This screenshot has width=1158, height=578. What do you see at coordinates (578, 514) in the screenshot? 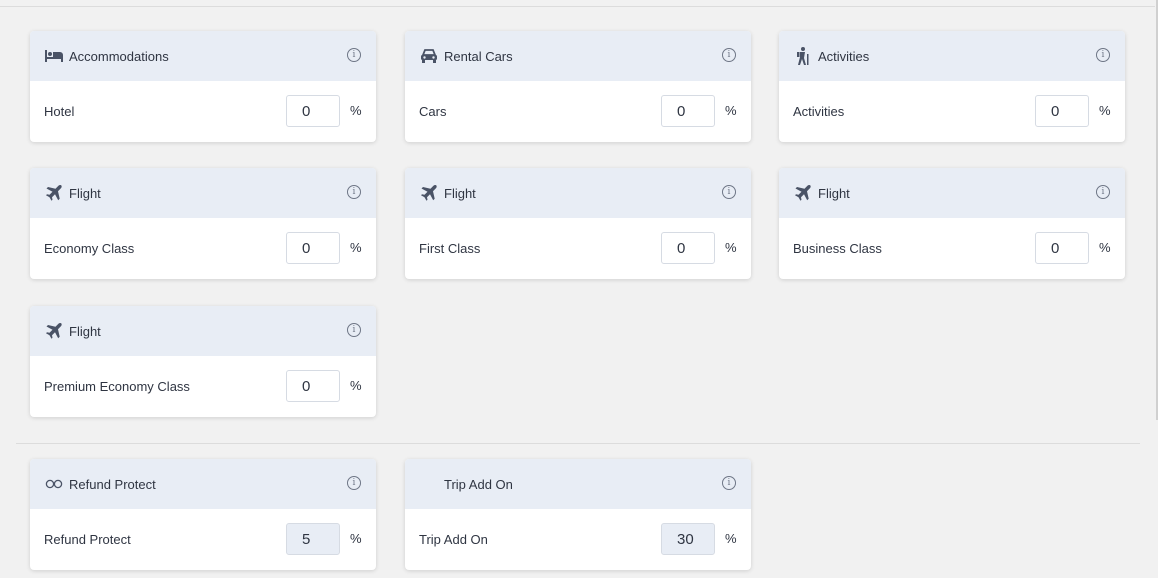
I see `card-trip-add-on: Trip Add On i Trip Add On %` at bounding box center [578, 514].